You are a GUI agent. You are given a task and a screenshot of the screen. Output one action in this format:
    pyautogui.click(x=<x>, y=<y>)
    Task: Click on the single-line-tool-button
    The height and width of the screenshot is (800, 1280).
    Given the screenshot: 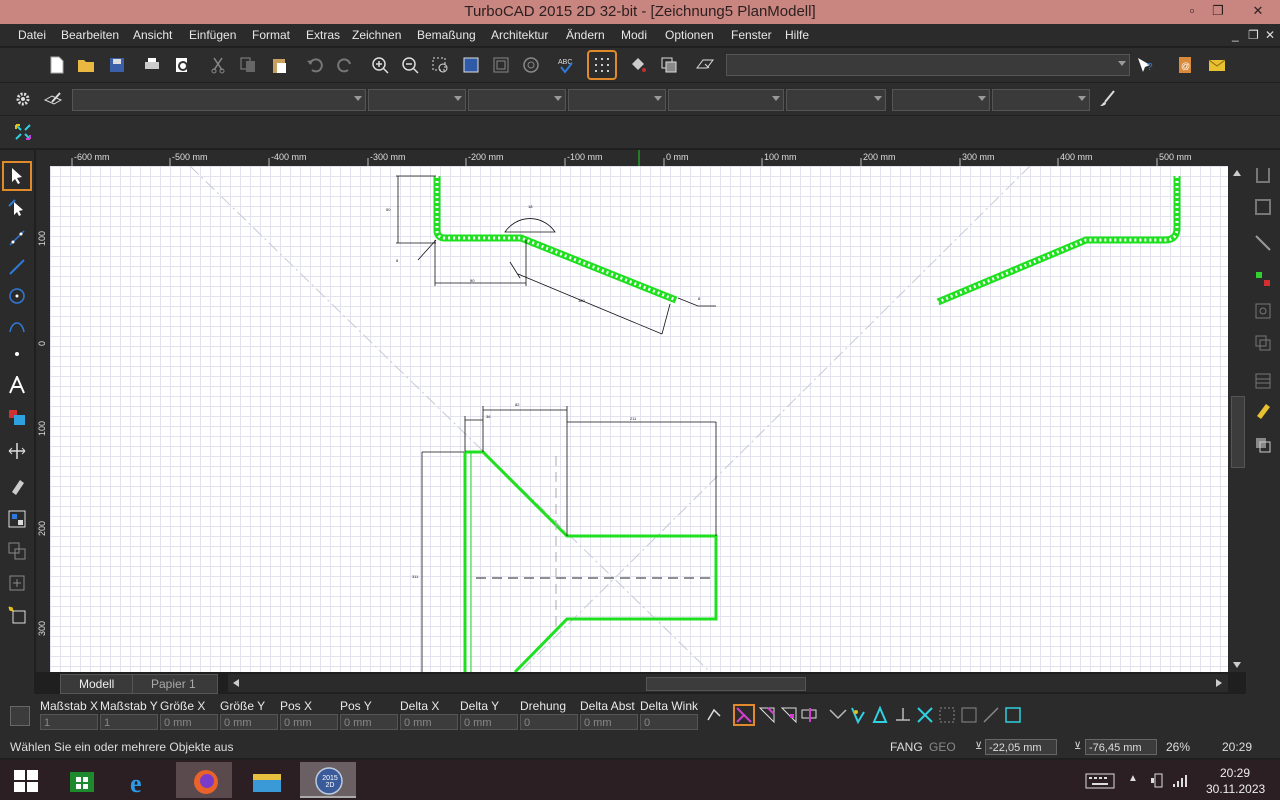 What is the action you would take?
    pyautogui.click(x=17, y=267)
    